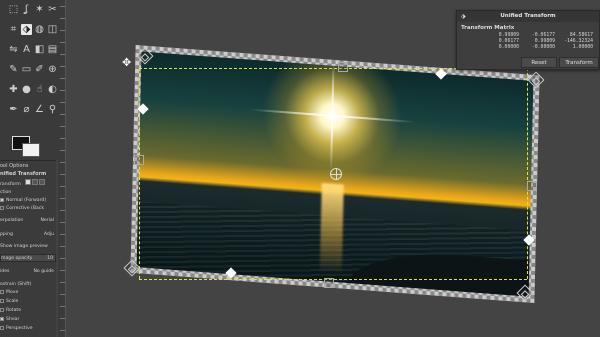 Image resolution: width=600 pixels, height=337 pixels. Describe the element at coordinates (52, 109) in the screenshot. I see `zoom-icon: ⚲` at that location.